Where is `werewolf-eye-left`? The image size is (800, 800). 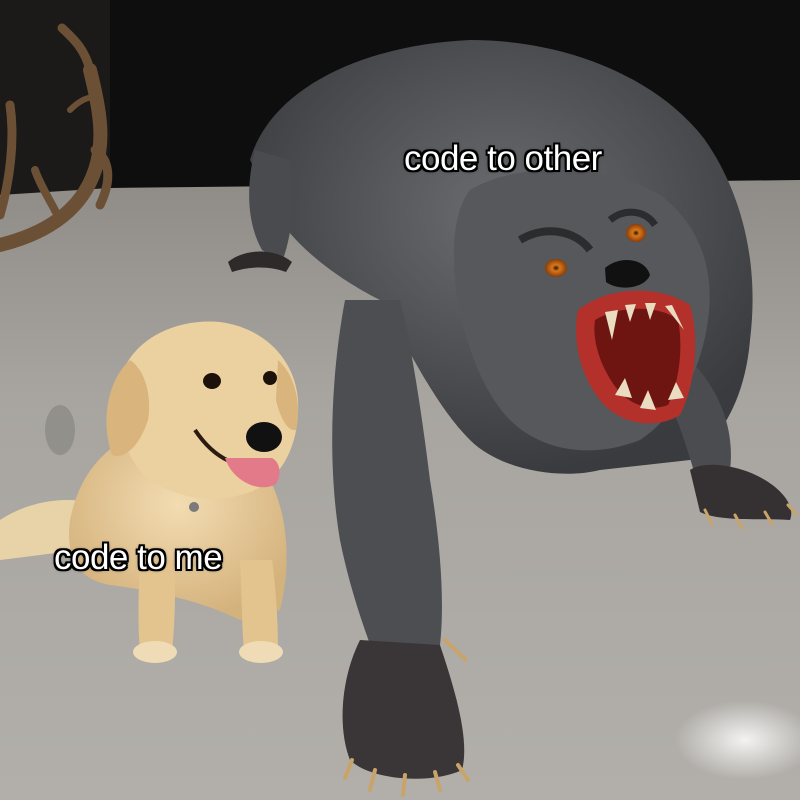
werewolf-eye-left is located at coordinates (556, 268).